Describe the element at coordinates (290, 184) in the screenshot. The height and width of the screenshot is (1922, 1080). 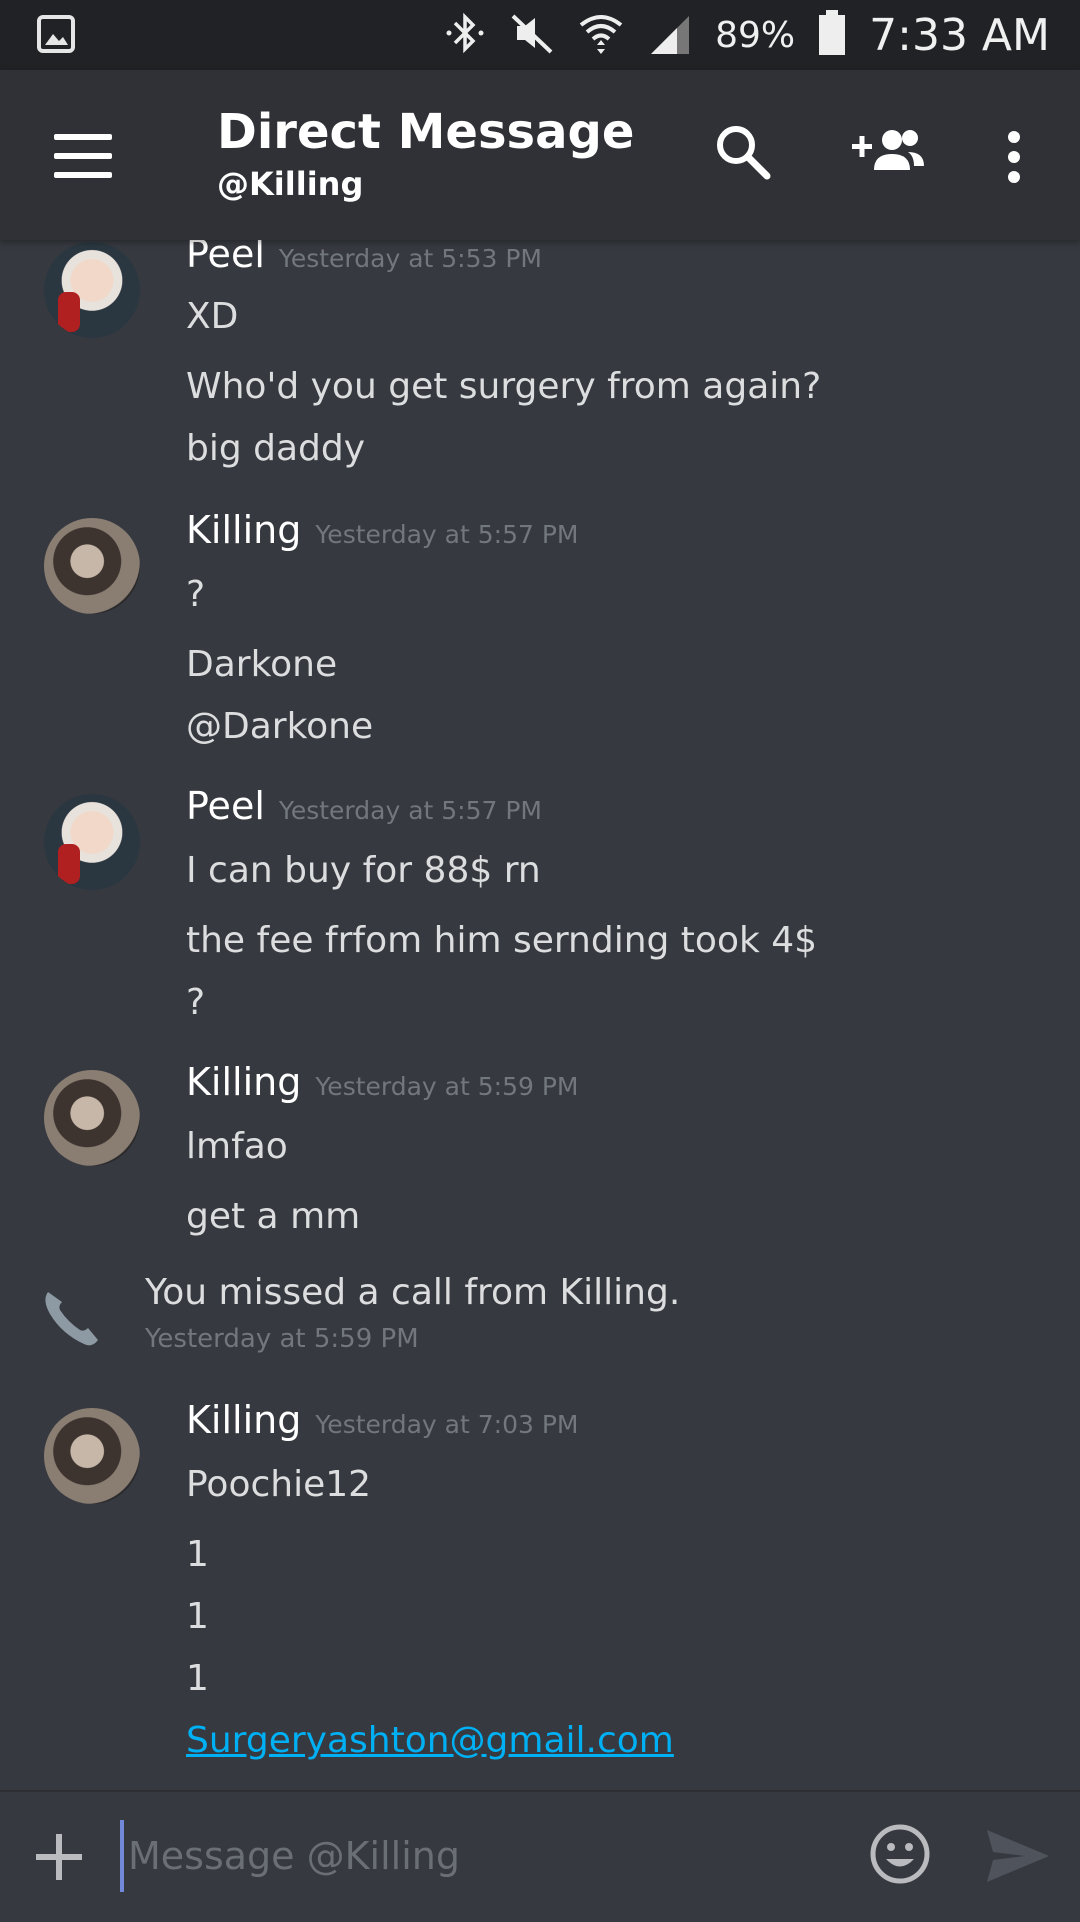
I see `recipient-handle: @Killing` at that location.